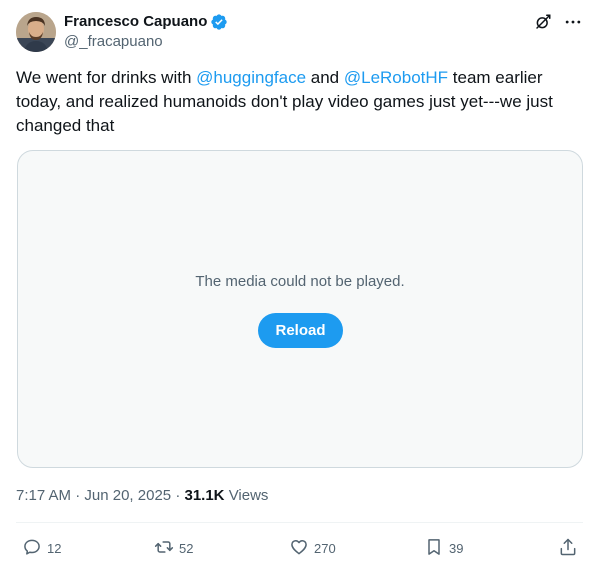 This screenshot has width=599, height=573. What do you see at coordinates (251, 77) in the screenshot?
I see `mention-link: @huggingface` at bounding box center [251, 77].